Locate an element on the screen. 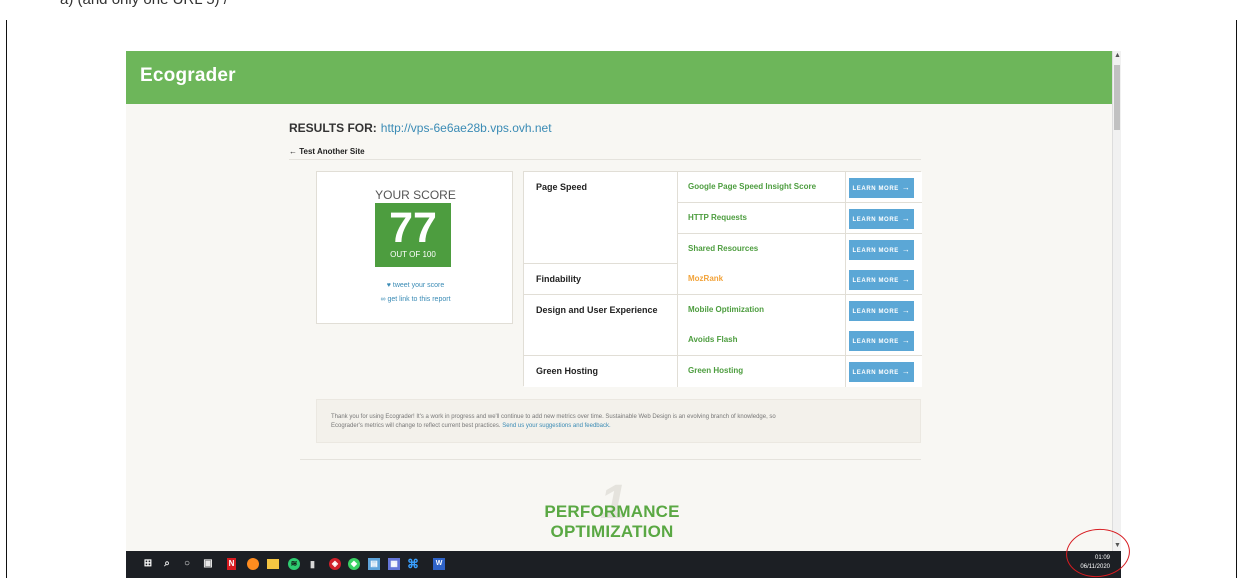 The height and width of the screenshot is (580, 1245). clock-date: 06/11/2020 is located at coordinates (1095, 567).